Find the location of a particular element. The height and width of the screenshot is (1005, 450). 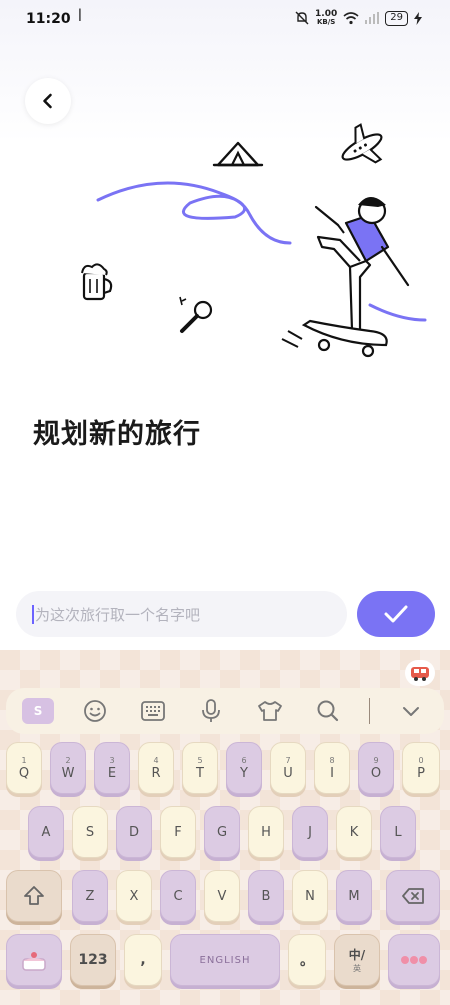

period-key: 。 is located at coordinates (307, 960).